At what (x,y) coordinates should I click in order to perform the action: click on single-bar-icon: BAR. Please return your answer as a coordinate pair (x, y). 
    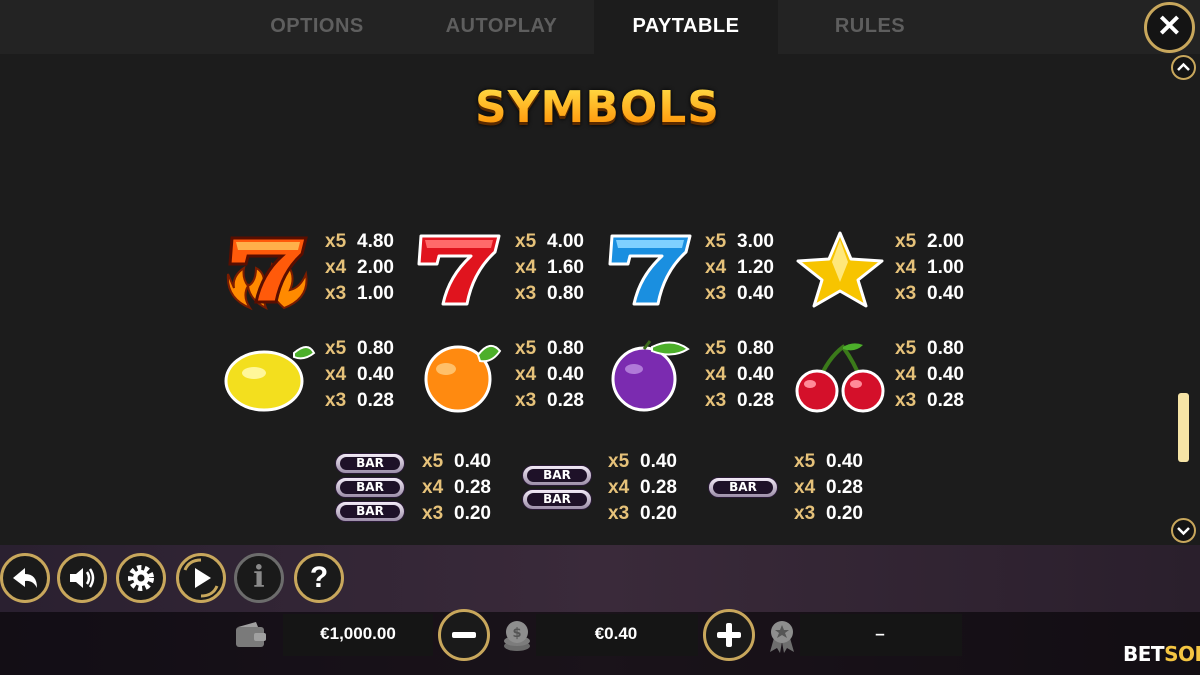
    Looking at the image, I should click on (744, 489).